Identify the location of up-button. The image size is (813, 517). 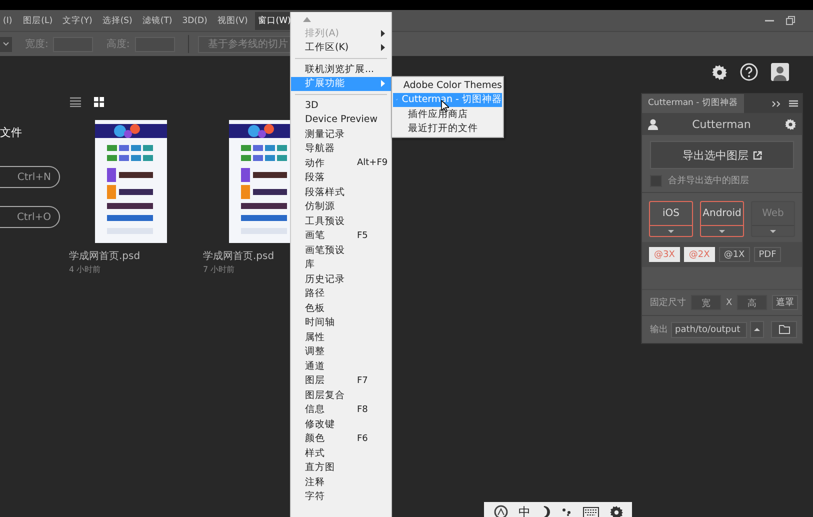
(757, 329).